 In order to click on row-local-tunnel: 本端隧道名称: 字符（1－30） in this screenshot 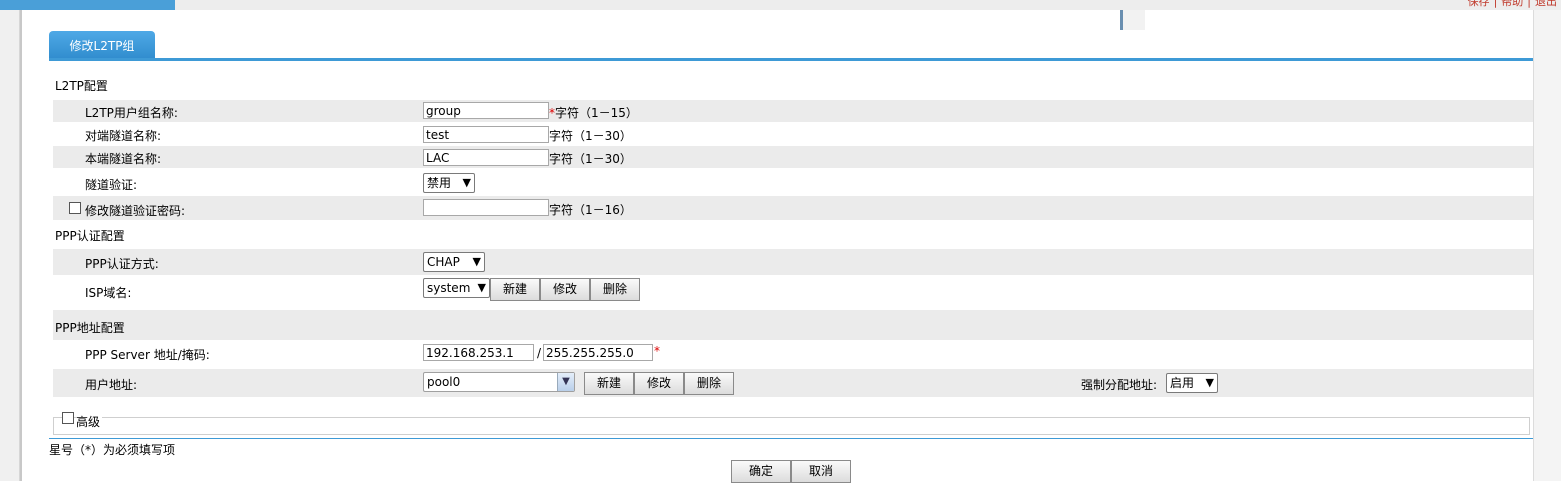, I will do `click(793, 157)`.